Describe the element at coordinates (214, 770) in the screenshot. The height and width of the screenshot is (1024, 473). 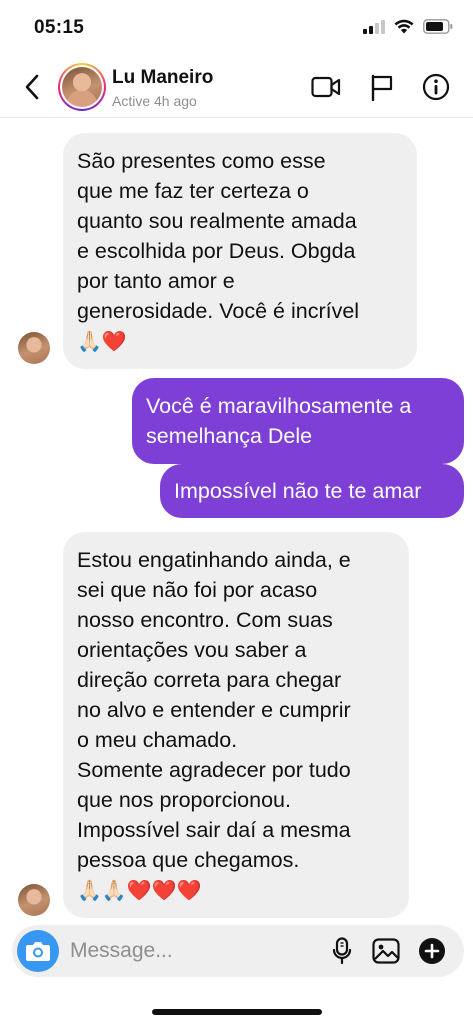
I see `message-text-line: Somente agradecer por tudo` at that location.